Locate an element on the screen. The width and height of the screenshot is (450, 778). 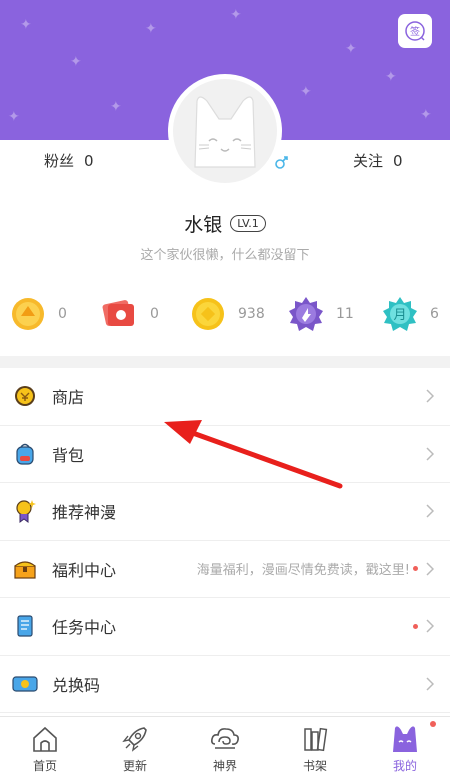
avatar is located at coordinates (225, 131).